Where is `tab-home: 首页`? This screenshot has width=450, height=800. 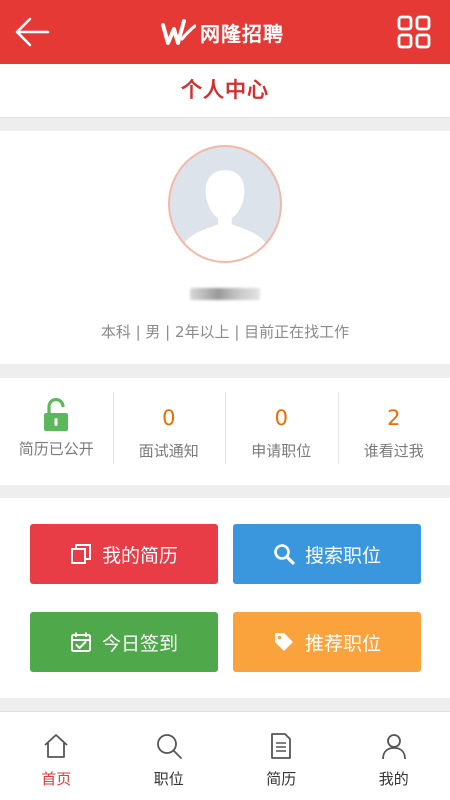 tab-home: 首页 is located at coordinates (56, 756).